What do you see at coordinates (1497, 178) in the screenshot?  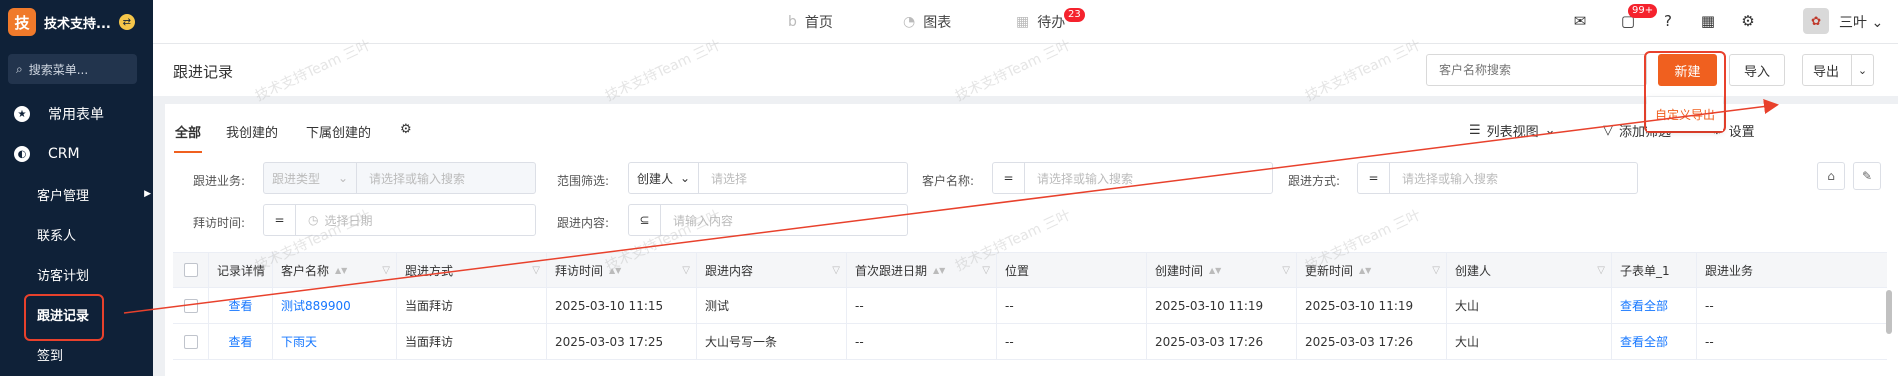 I see `filter-followup-method: = 请选择或输入搜索` at bounding box center [1497, 178].